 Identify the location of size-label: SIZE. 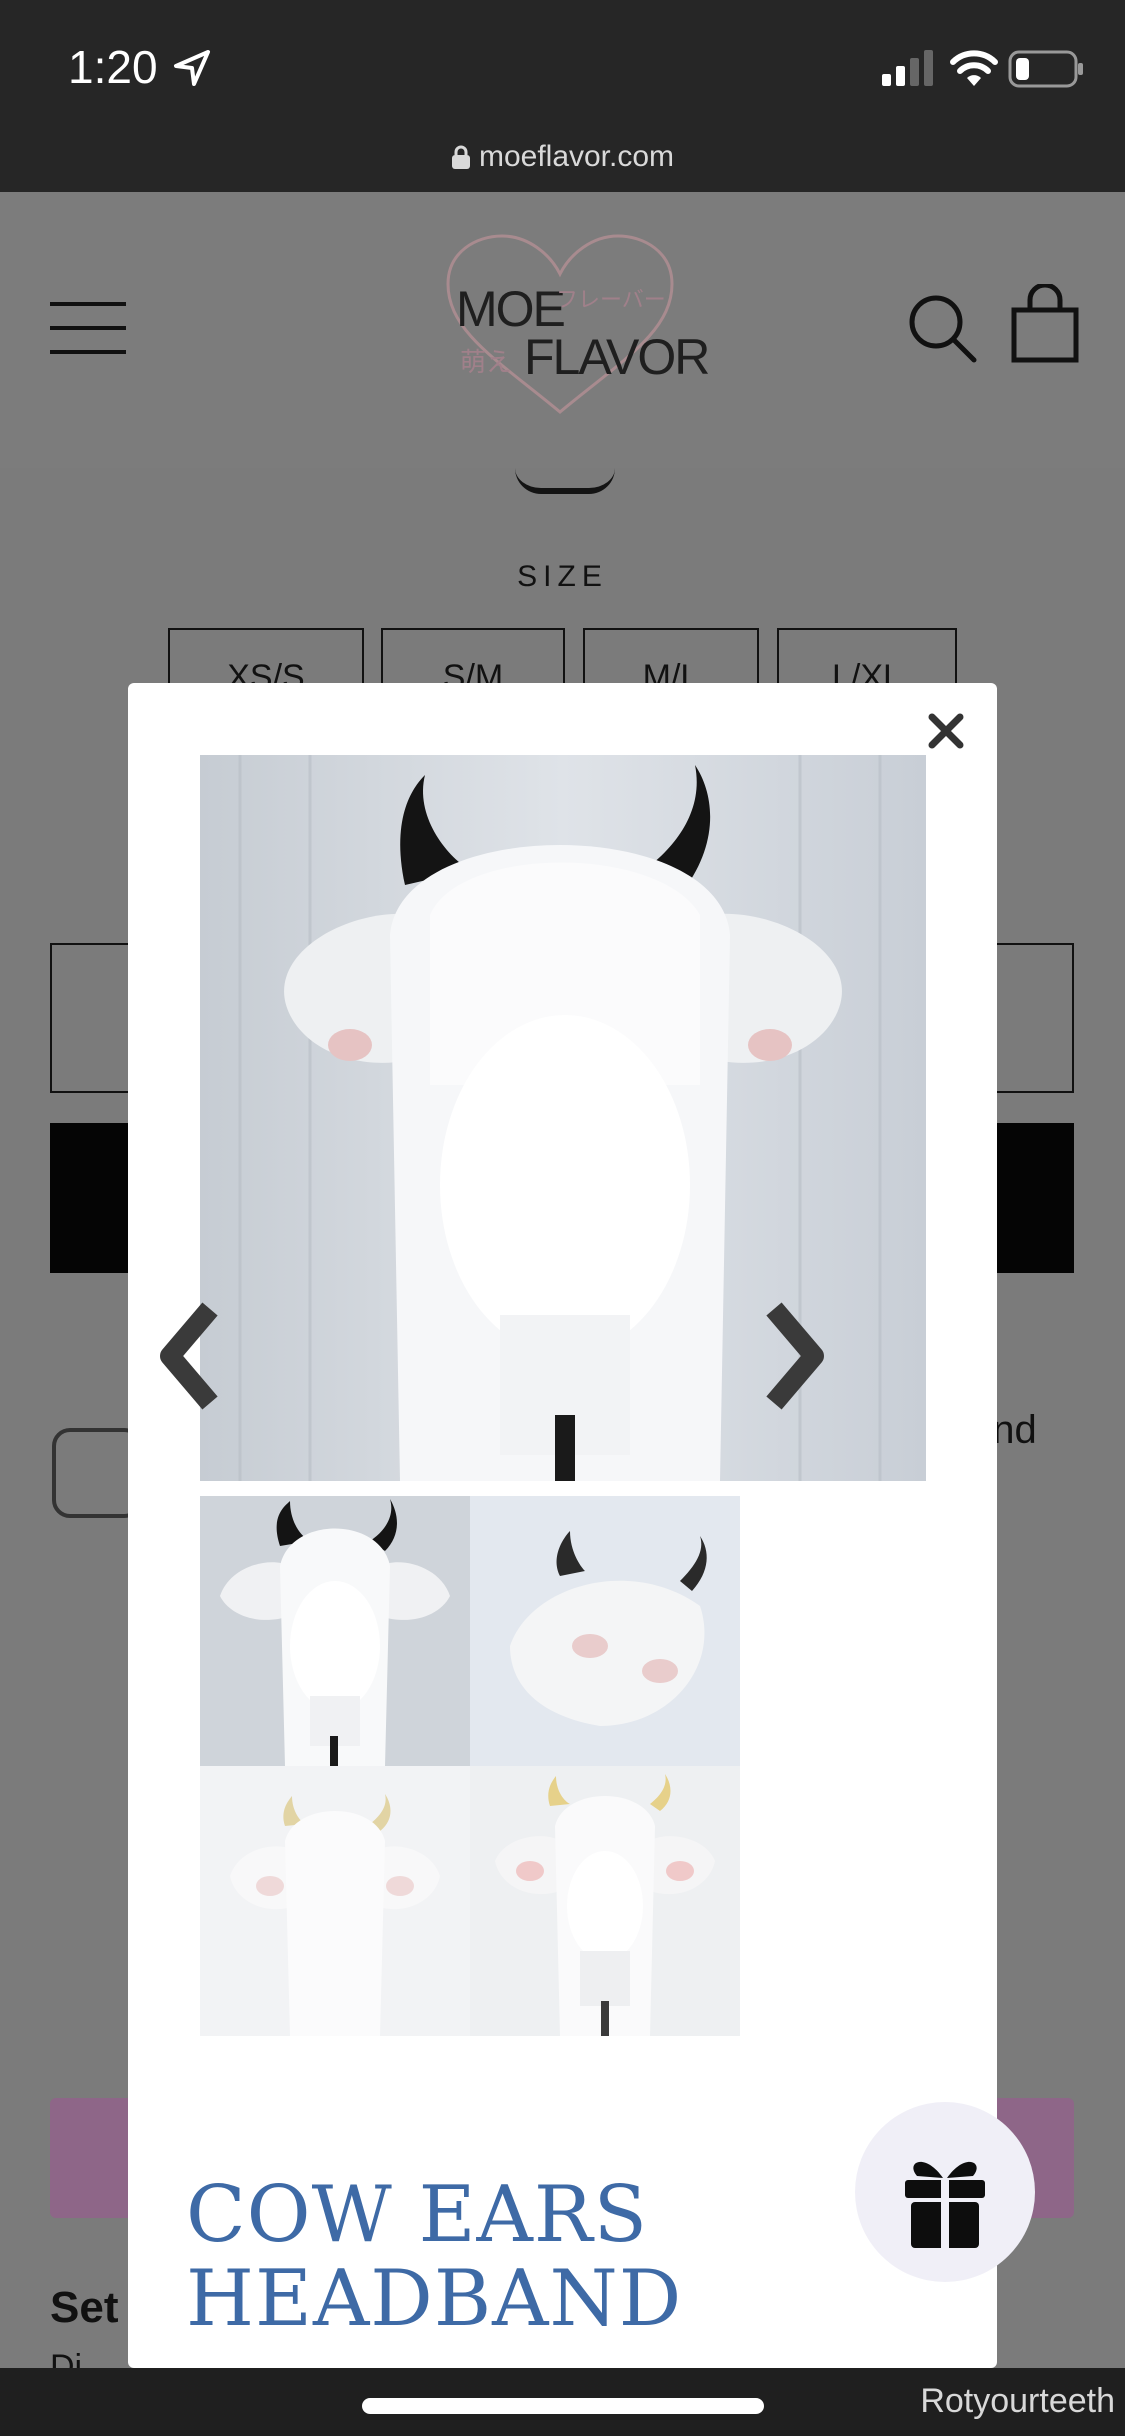
(562, 576).